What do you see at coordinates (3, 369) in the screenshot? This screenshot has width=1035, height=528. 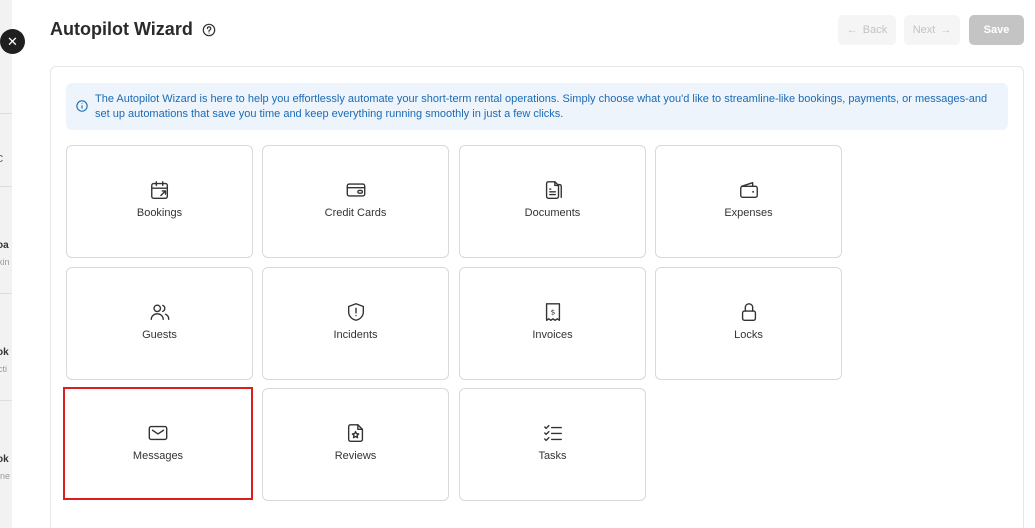 I see `background-text: cti` at bounding box center [3, 369].